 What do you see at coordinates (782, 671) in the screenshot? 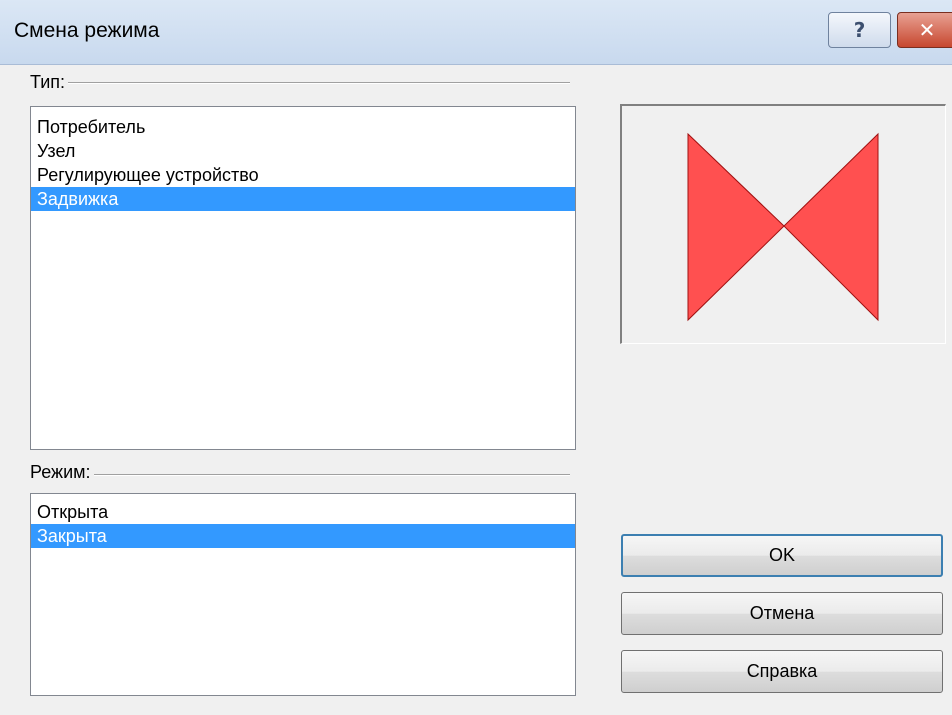
I see `help-button: Справка` at bounding box center [782, 671].